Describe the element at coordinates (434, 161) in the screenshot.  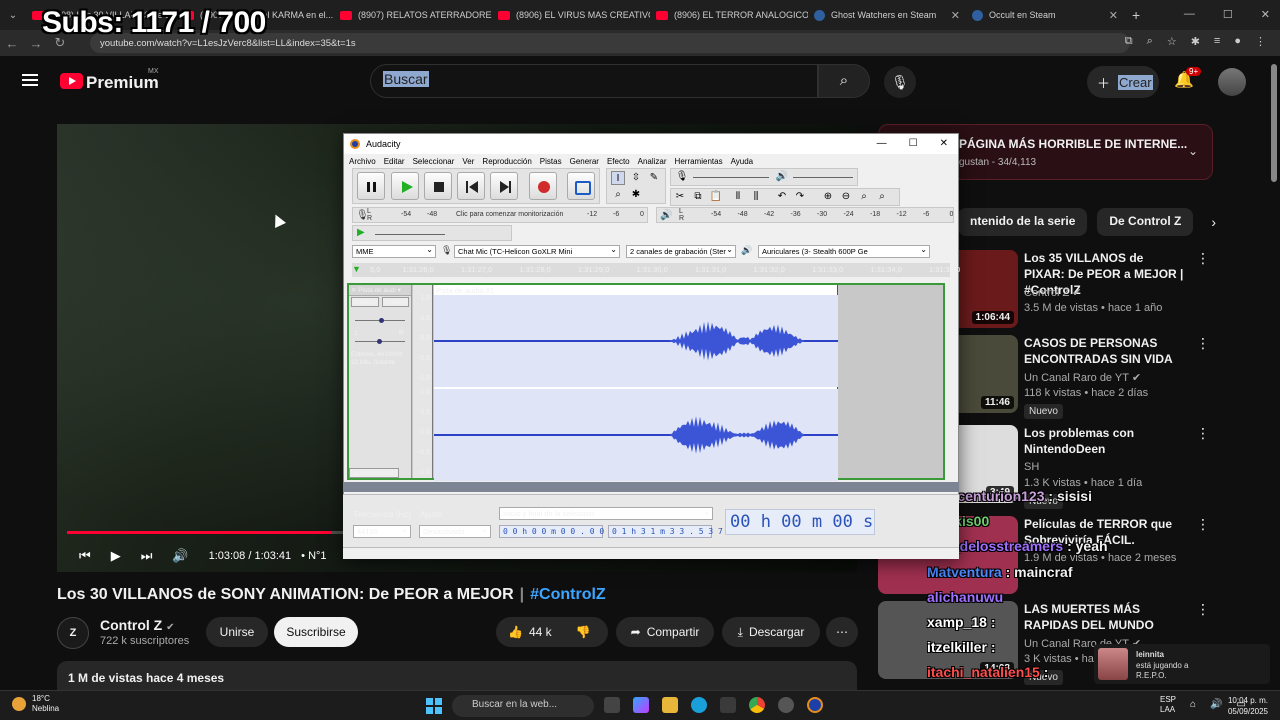
I see `audacity-menu-item-2: Seleccionar` at that location.